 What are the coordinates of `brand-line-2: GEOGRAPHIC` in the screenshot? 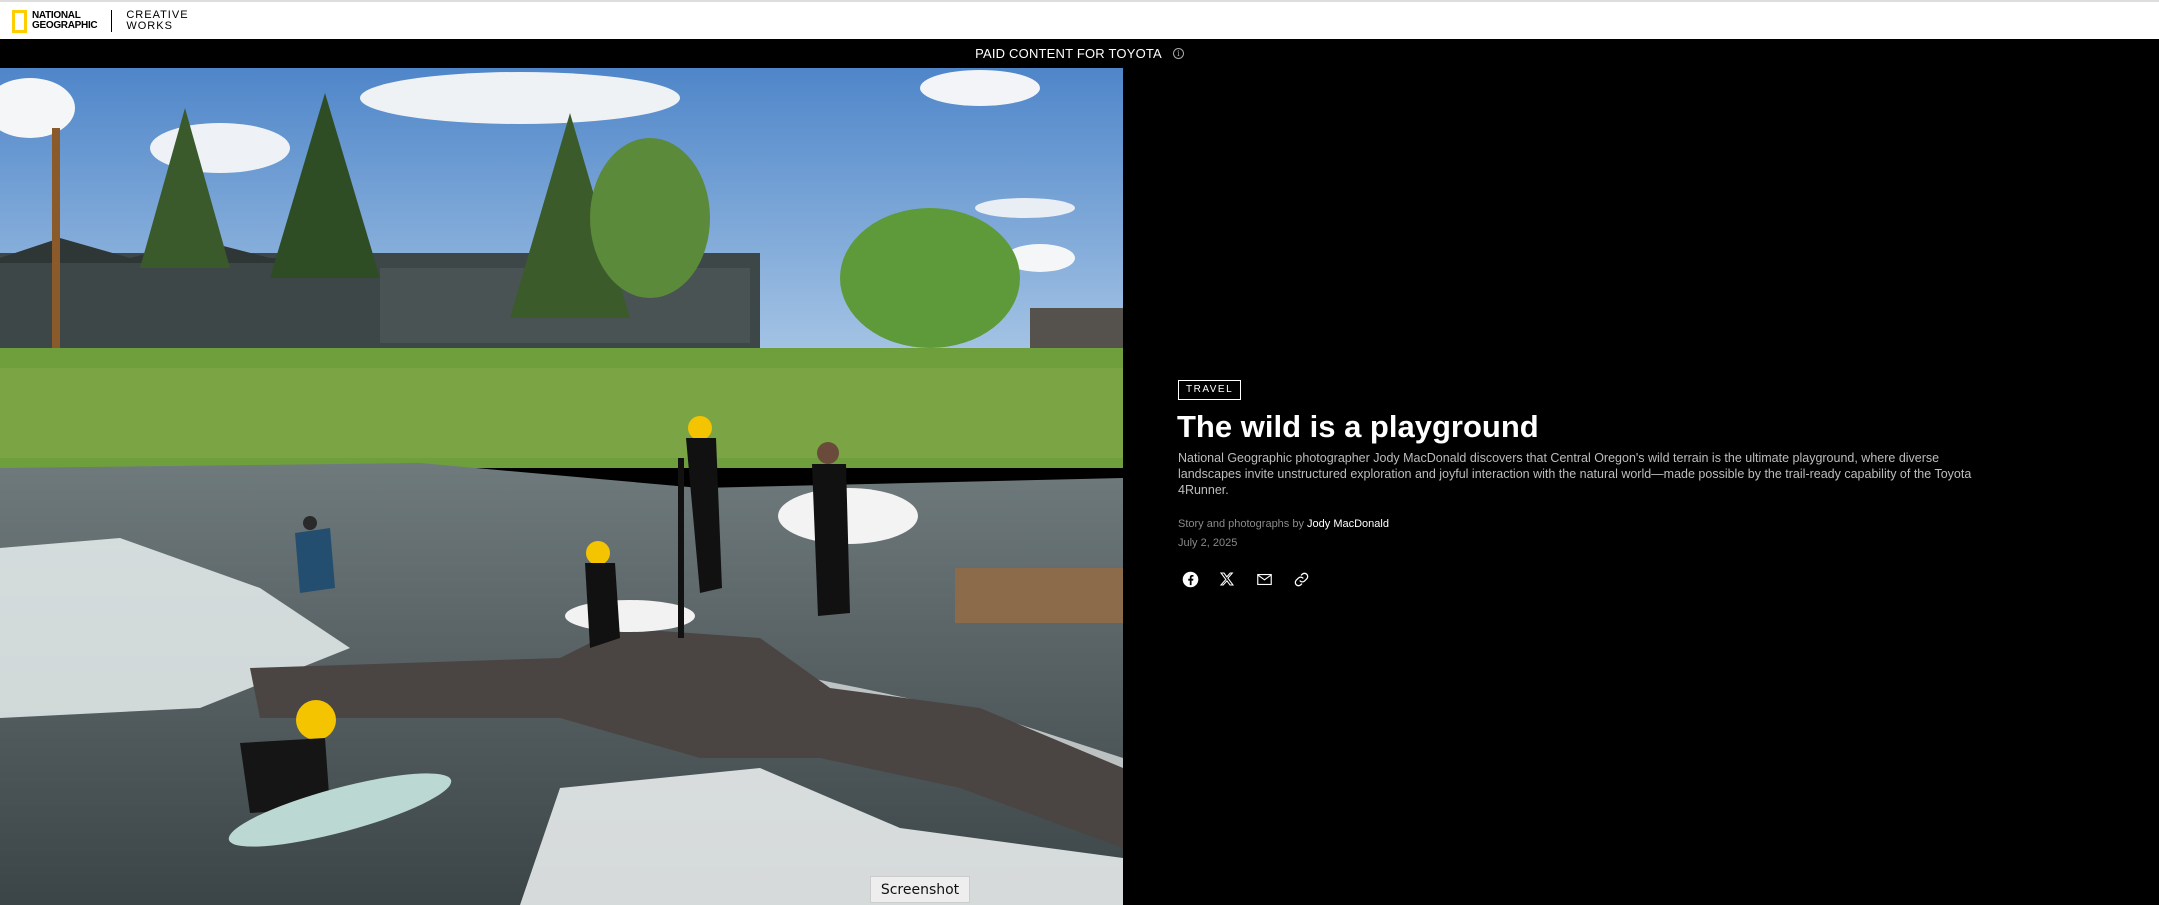 It's located at (65, 25).